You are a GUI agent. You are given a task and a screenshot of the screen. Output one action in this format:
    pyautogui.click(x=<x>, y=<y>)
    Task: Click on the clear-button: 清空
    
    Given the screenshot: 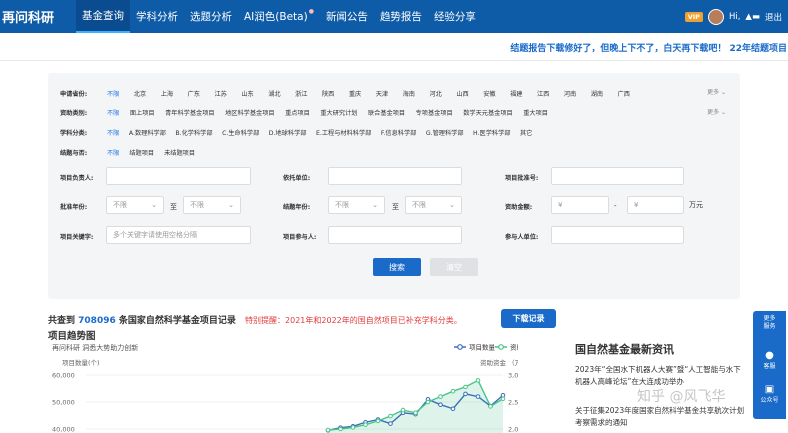 What is the action you would take?
    pyautogui.click(x=454, y=267)
    